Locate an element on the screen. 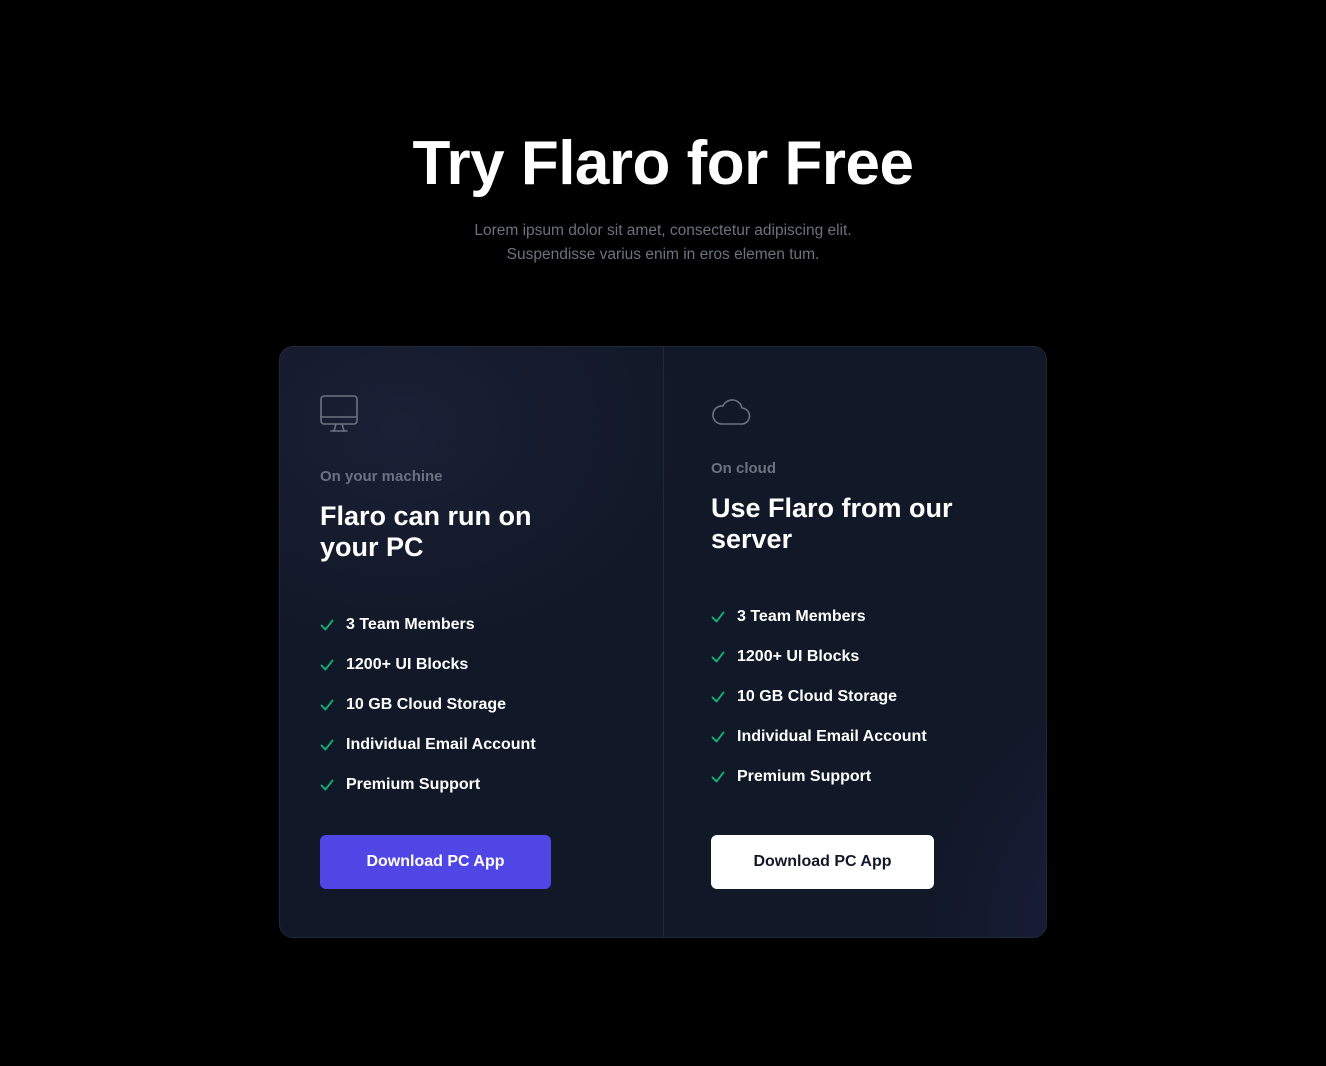  option-eyebrow: On your machine is located at coordinates (381, 476).